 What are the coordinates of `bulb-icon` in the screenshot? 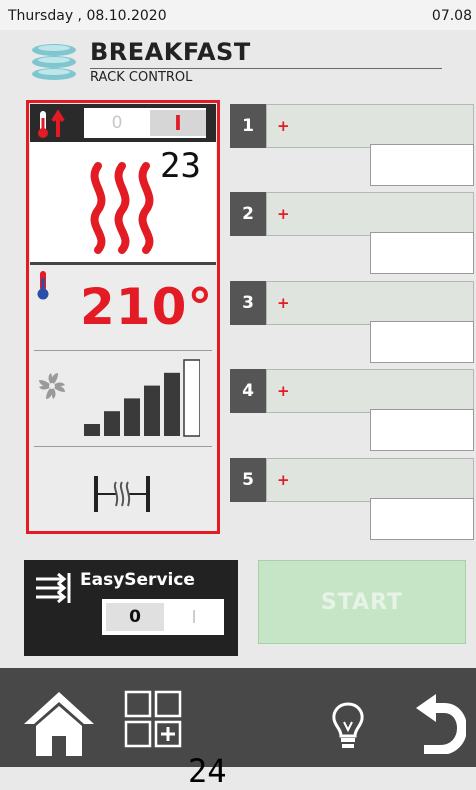 It's located at (348, 726).